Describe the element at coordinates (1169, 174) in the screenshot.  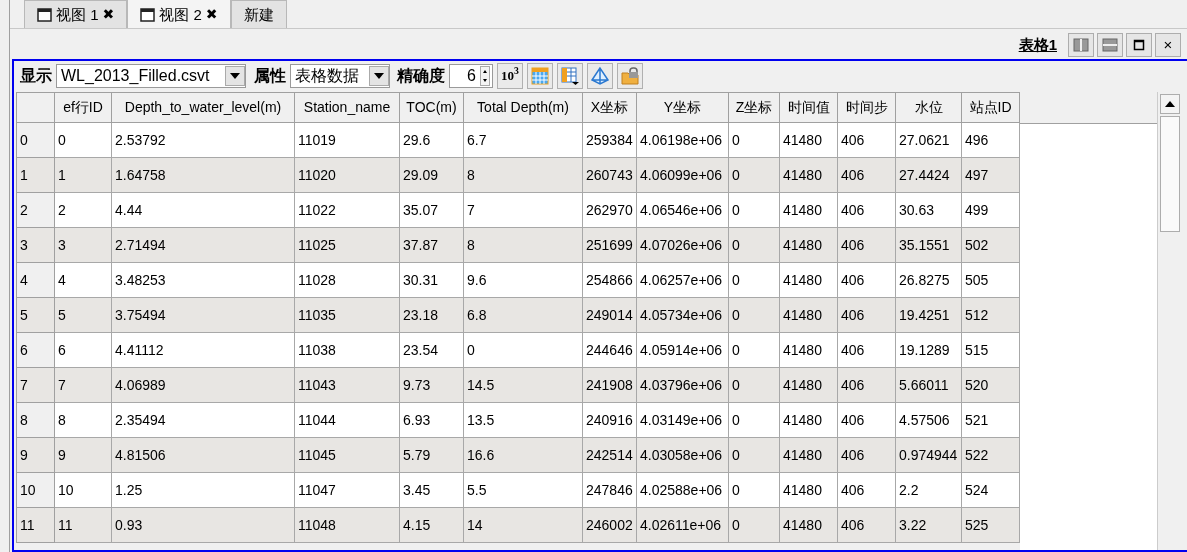
I see `scrollbar-thumb` at that location.